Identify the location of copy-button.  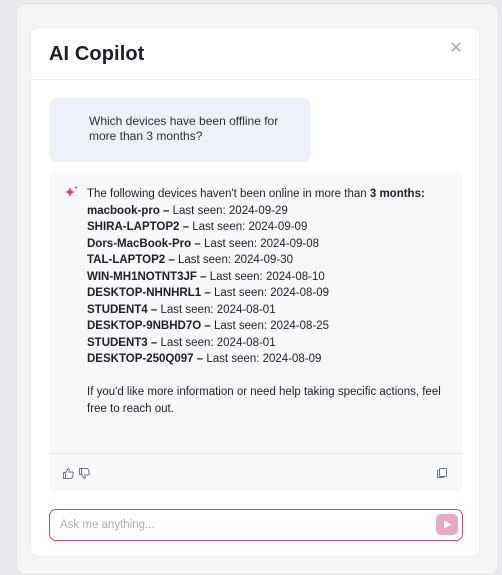
(442, 473).